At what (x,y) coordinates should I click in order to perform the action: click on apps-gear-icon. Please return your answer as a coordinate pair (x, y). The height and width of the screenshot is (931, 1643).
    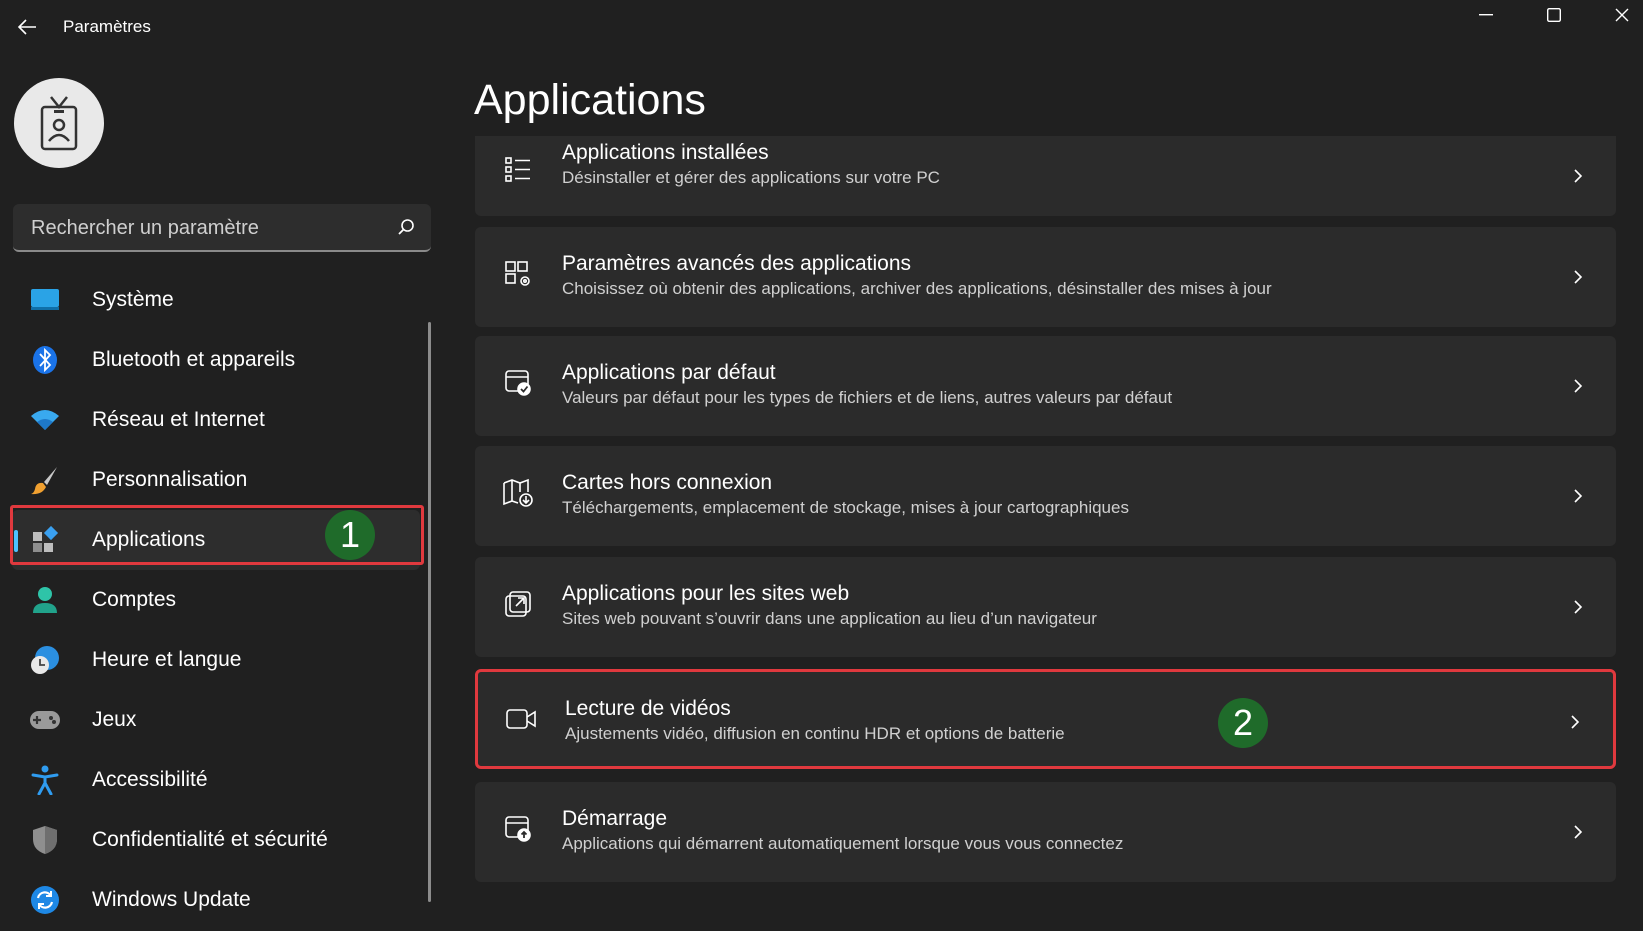
    Looking at the image, I should click on (518, 274).